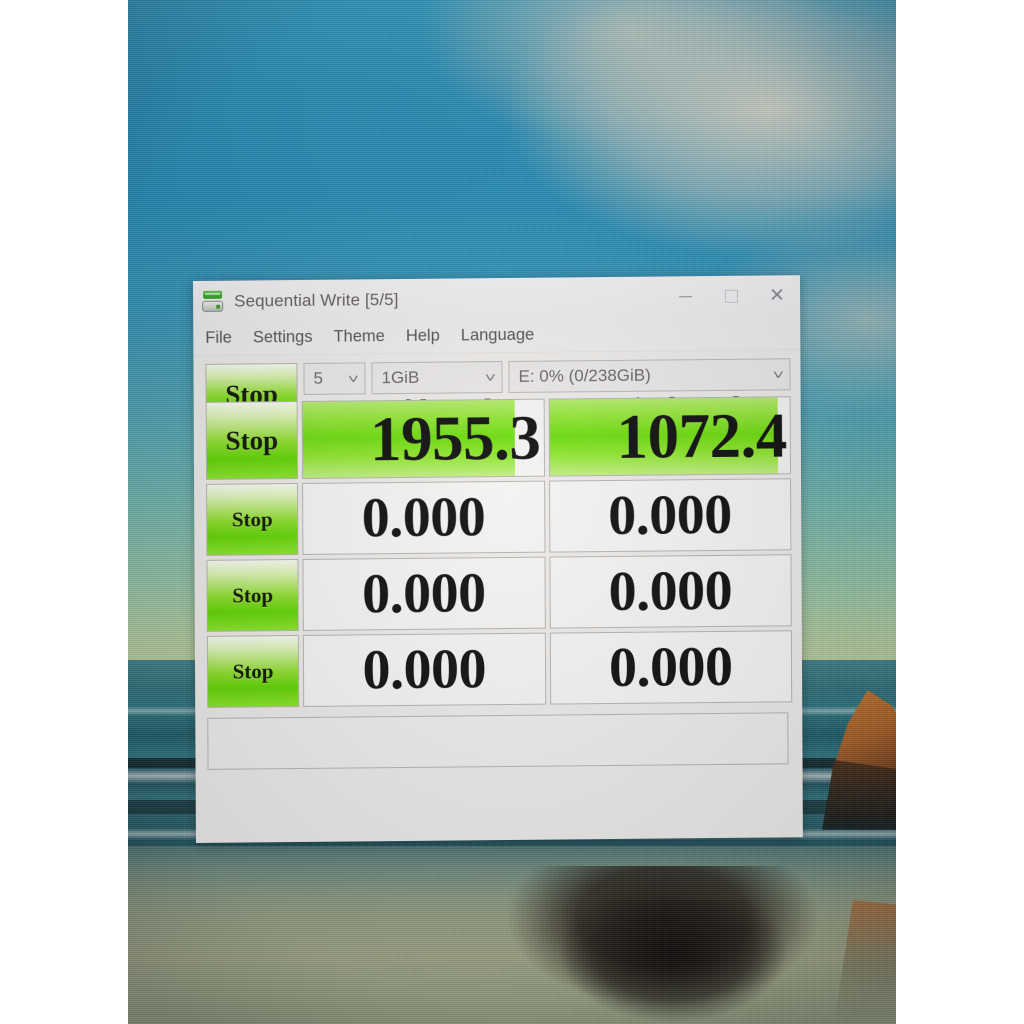 The image size is (1024, 1024). Describe the element at coordinates (960, 512) in the screenshot. I see `letterbox-right` at that location.